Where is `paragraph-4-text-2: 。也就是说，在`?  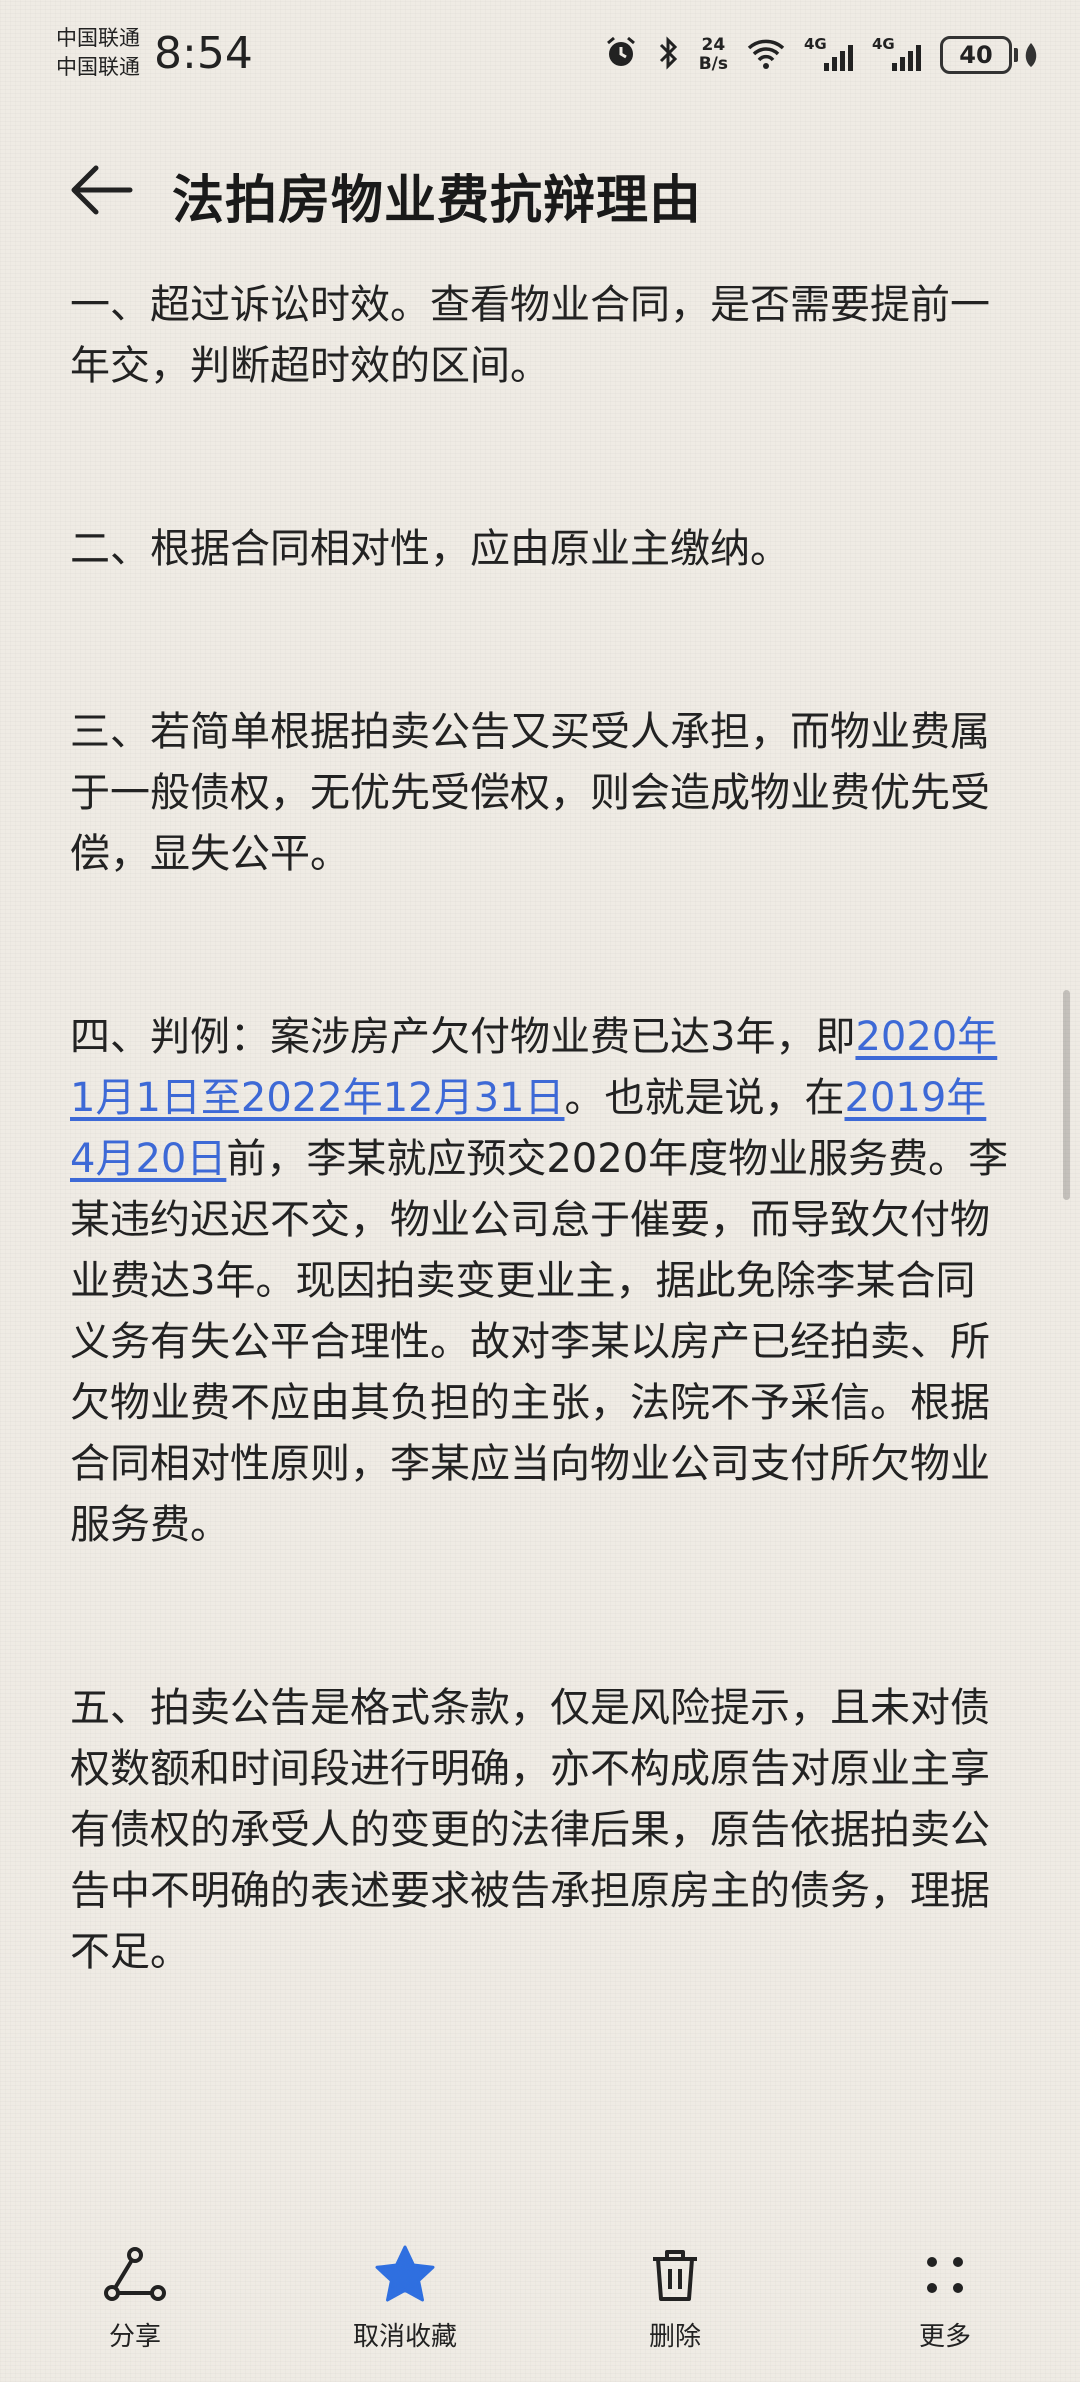 paragraph-4-text-2: 。也就是说，在 is located at coordinates (704, 1098).